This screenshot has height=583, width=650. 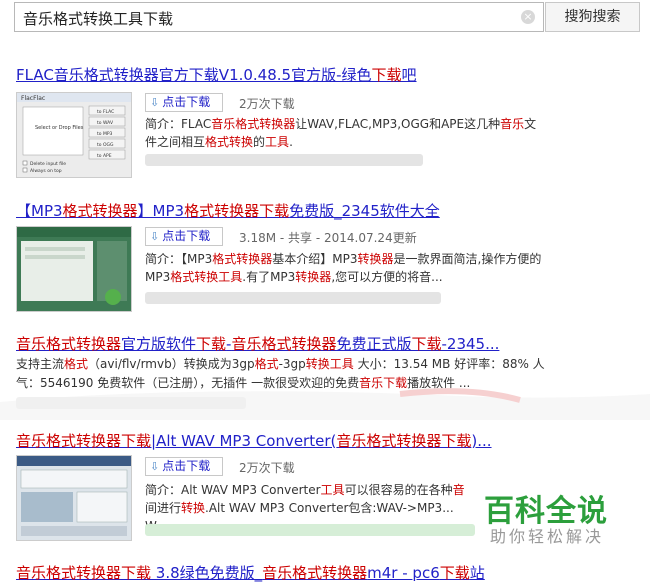 I want to click on highlight-text: 转换, so click(x=193, y=508).